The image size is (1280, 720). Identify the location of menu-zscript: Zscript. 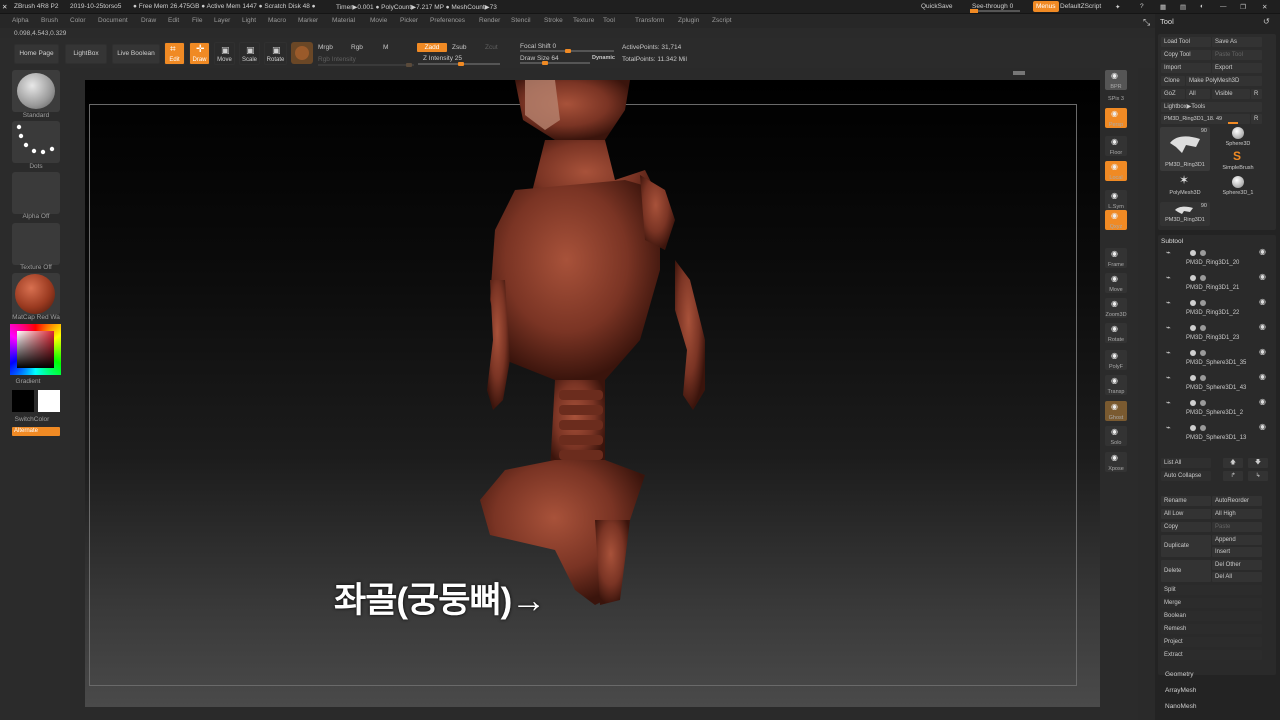
(722, 20).